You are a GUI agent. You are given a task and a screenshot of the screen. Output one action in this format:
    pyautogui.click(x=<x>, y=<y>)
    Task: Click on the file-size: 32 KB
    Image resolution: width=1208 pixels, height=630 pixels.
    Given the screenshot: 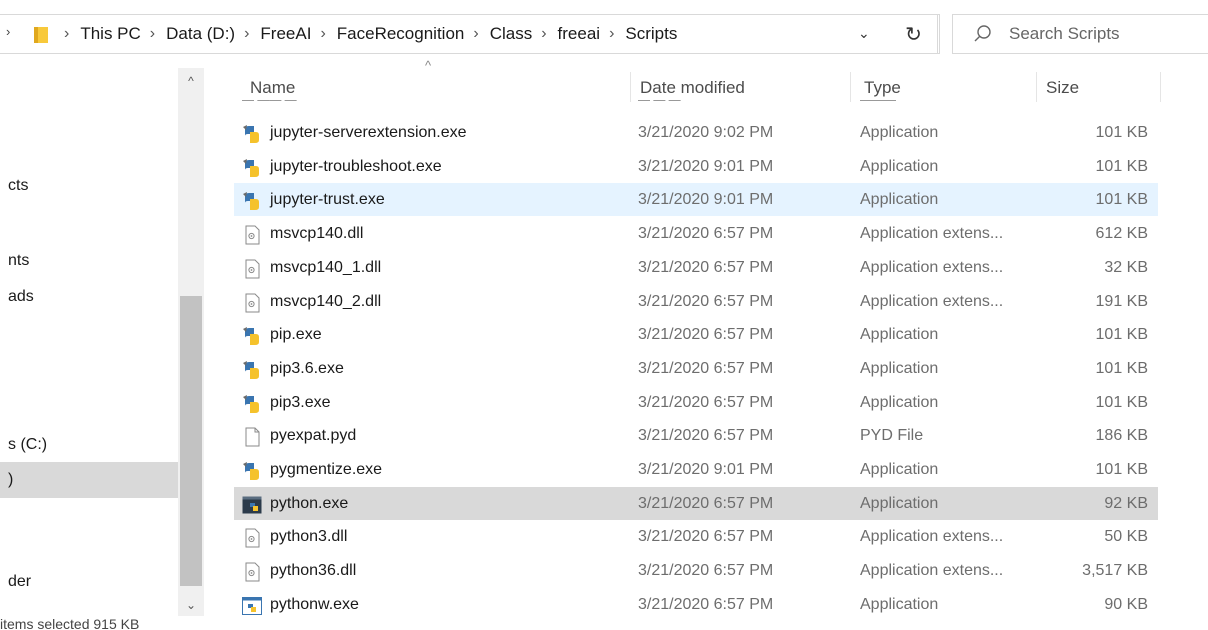 What is the action you would take?
    pyautogui.click(x=1126, y=267)
    